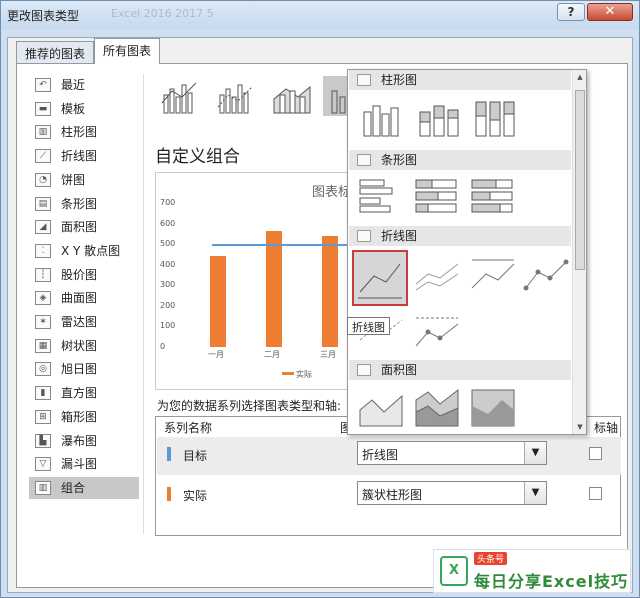 The height and width of the screenshot is (598, 640). I want to click on area-chart-icon: ◢, so click(43, 227).